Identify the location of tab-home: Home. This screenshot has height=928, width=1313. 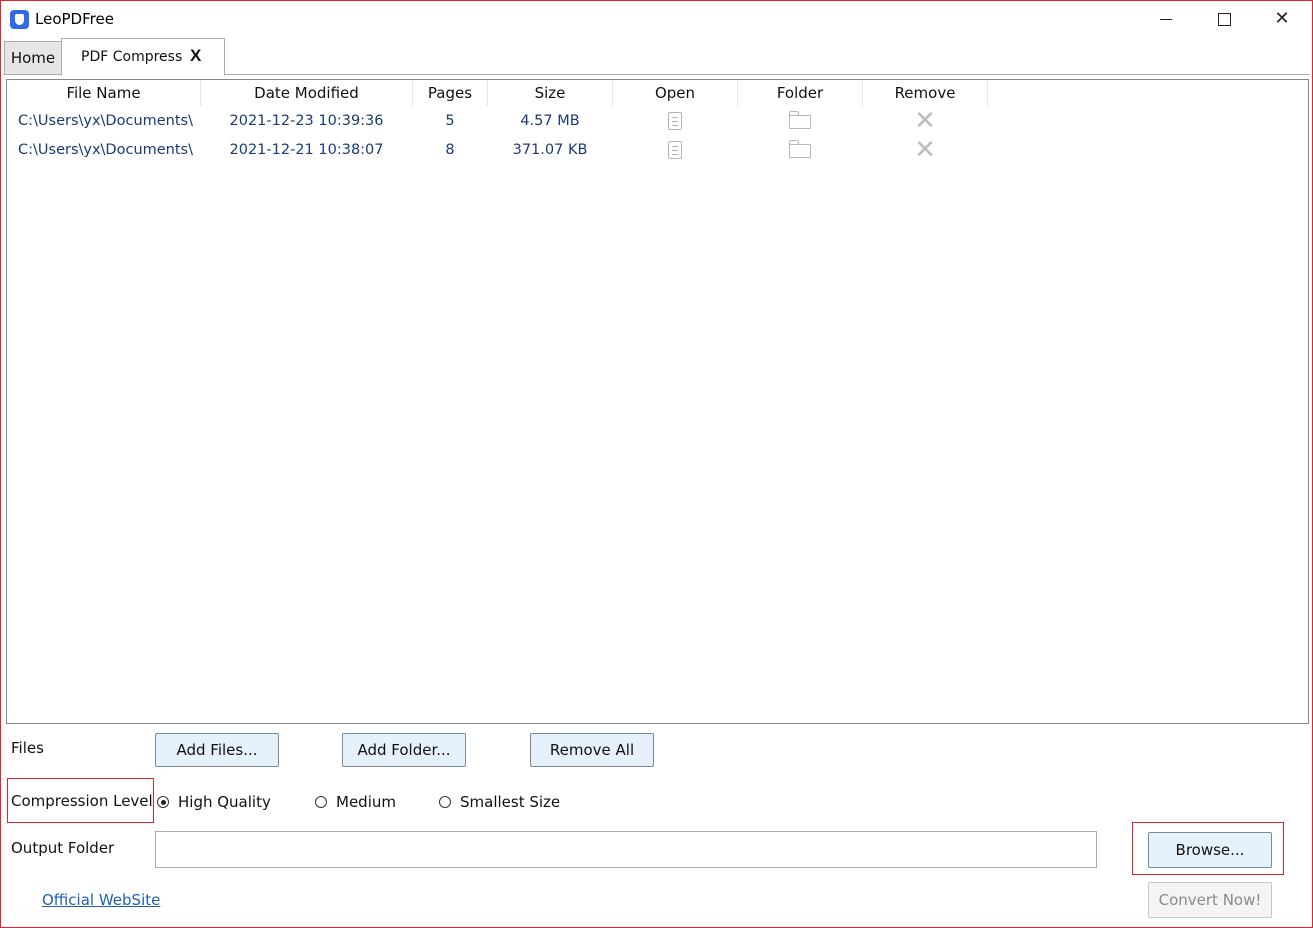
(33, 57).